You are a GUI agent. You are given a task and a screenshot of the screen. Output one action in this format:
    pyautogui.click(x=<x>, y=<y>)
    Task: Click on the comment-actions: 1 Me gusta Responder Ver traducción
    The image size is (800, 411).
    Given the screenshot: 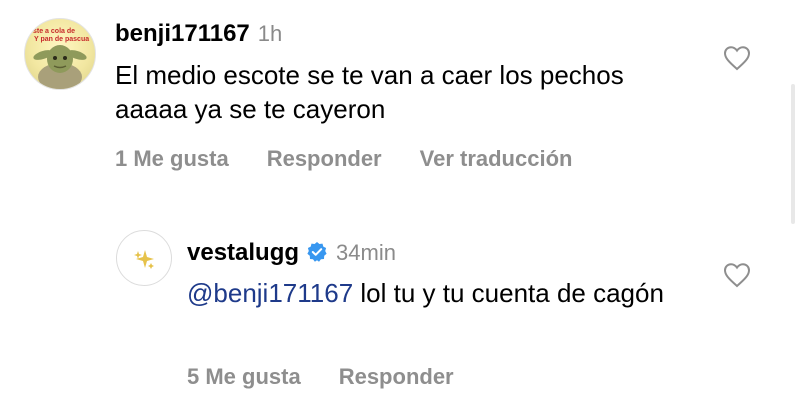 What is the action you would take?
    pyautogui.click(x=362, y=159)
    